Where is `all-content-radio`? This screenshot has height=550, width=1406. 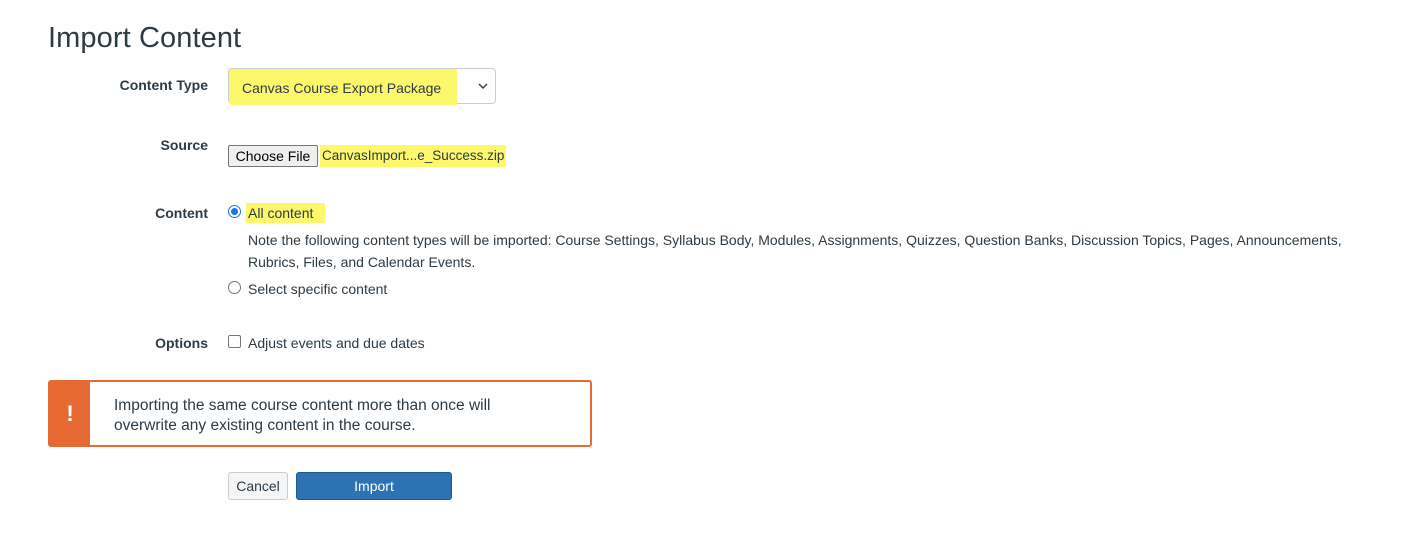 all-content-radio is located at coordinates (234, 211).